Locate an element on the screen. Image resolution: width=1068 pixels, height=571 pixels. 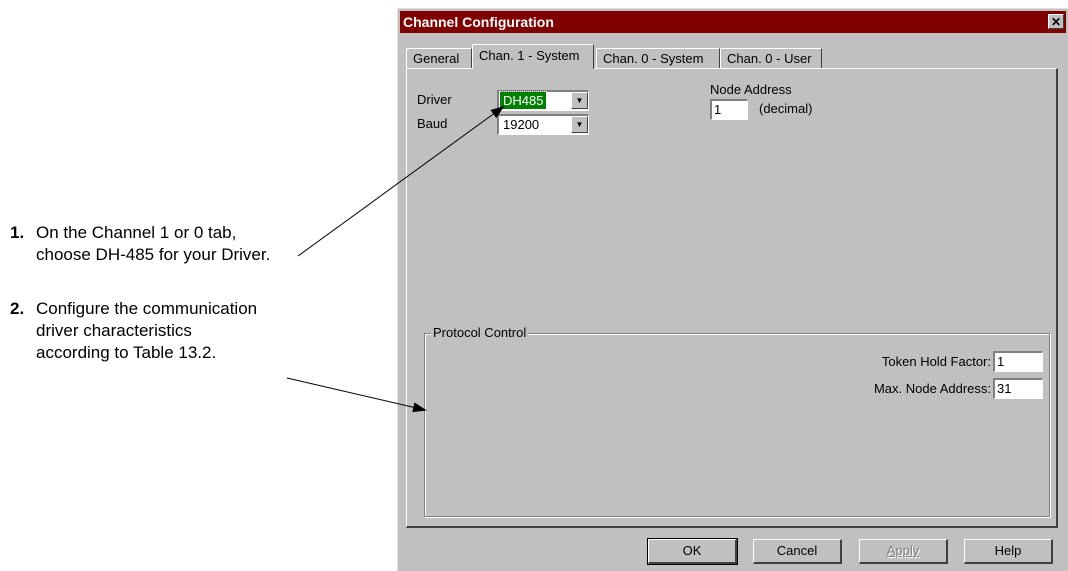
tab-chan-0-system: Chan. 0 - System is located at coordinates (658, 58).